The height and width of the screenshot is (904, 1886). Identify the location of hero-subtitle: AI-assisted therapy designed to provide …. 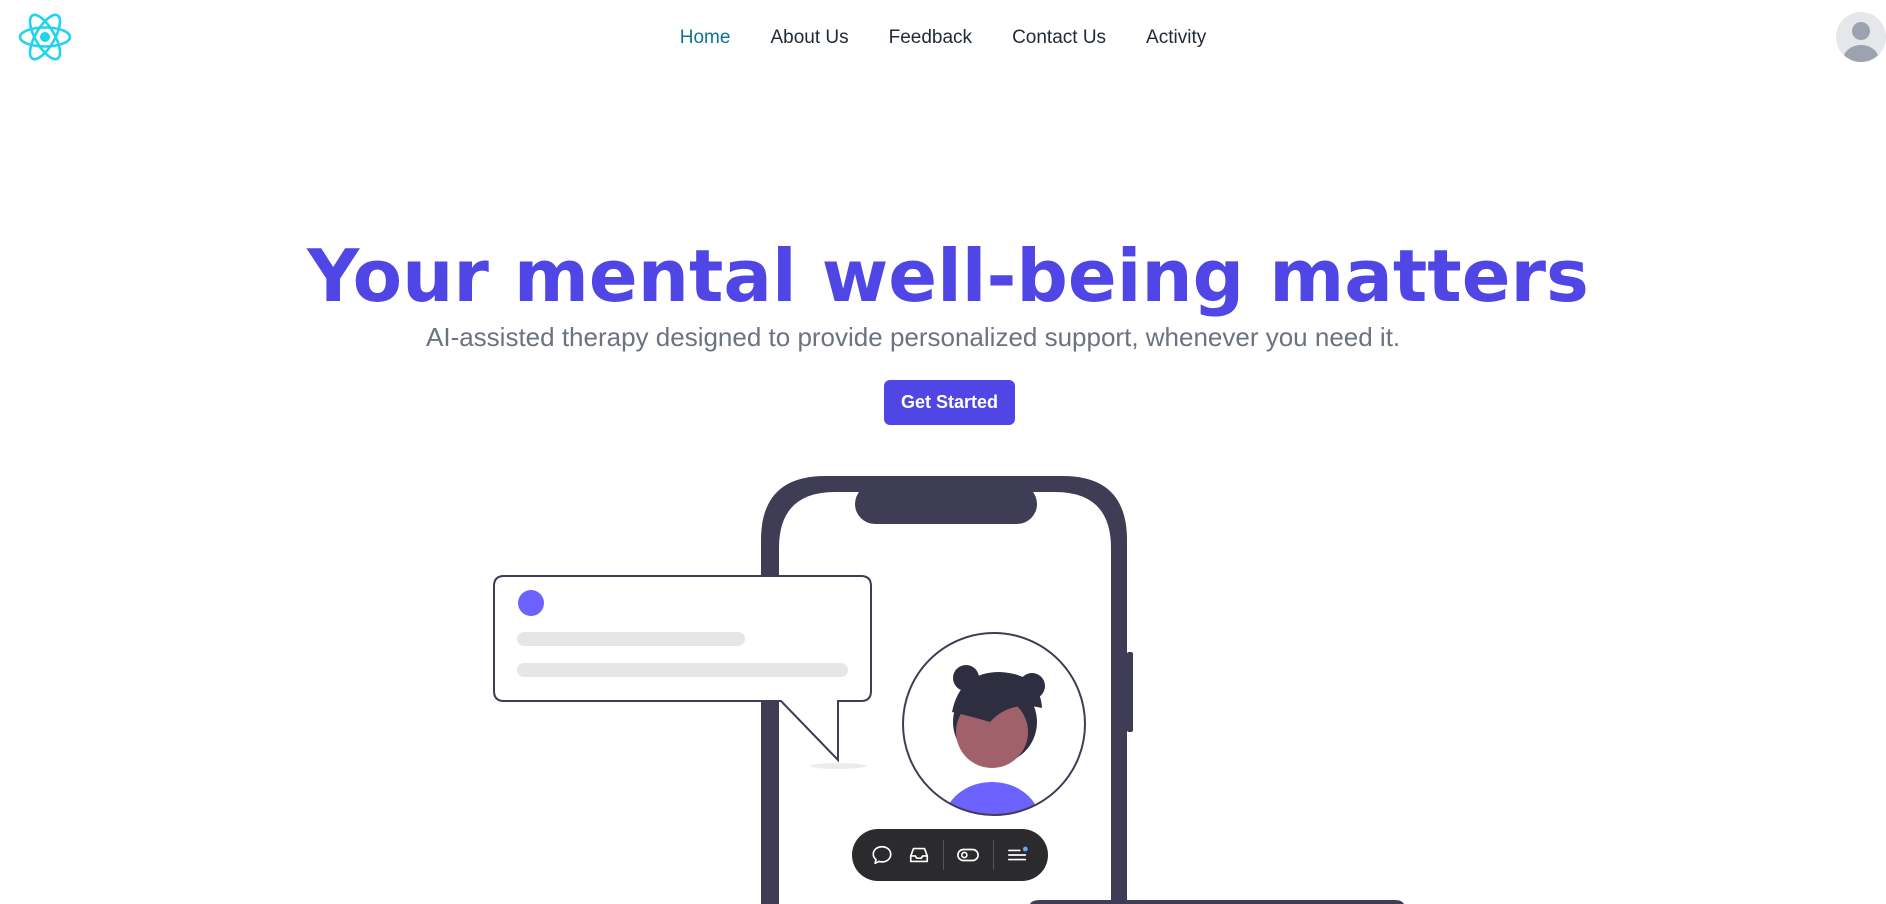
(913, 337).